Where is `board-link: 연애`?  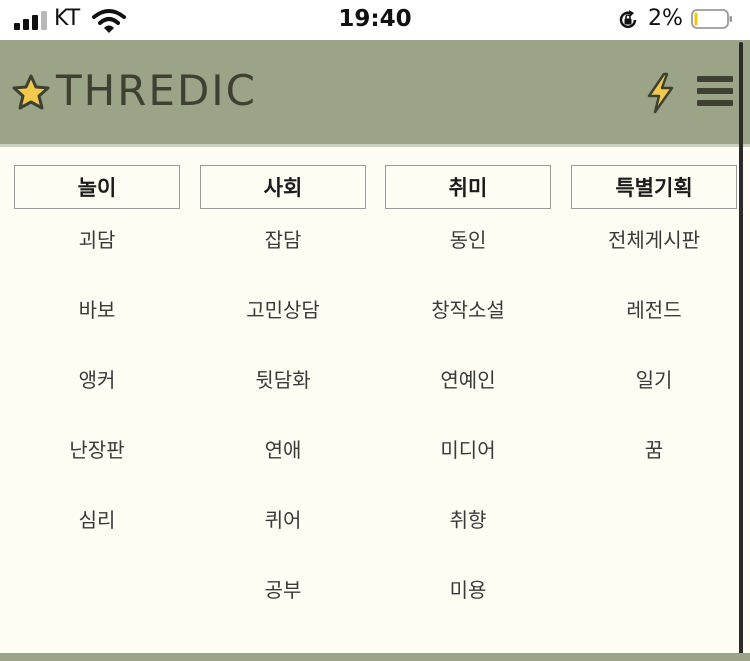 board-link: 연애 is located at coordinates (283, 470).